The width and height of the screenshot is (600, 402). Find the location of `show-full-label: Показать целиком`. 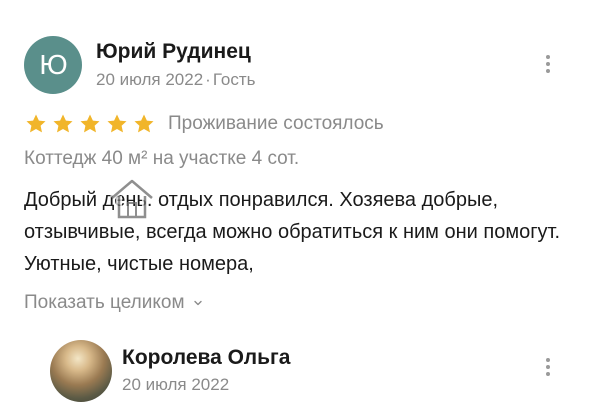

show-full-label: Показать целиком is located at coordinates (104, 302).